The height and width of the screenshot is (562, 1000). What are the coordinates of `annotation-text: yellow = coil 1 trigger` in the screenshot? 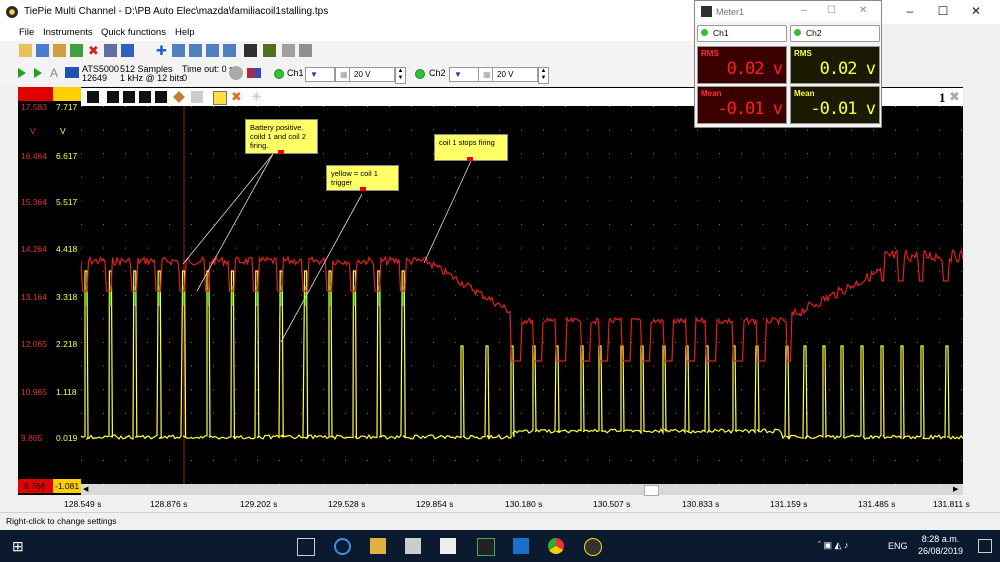 It's located at (354, 178).